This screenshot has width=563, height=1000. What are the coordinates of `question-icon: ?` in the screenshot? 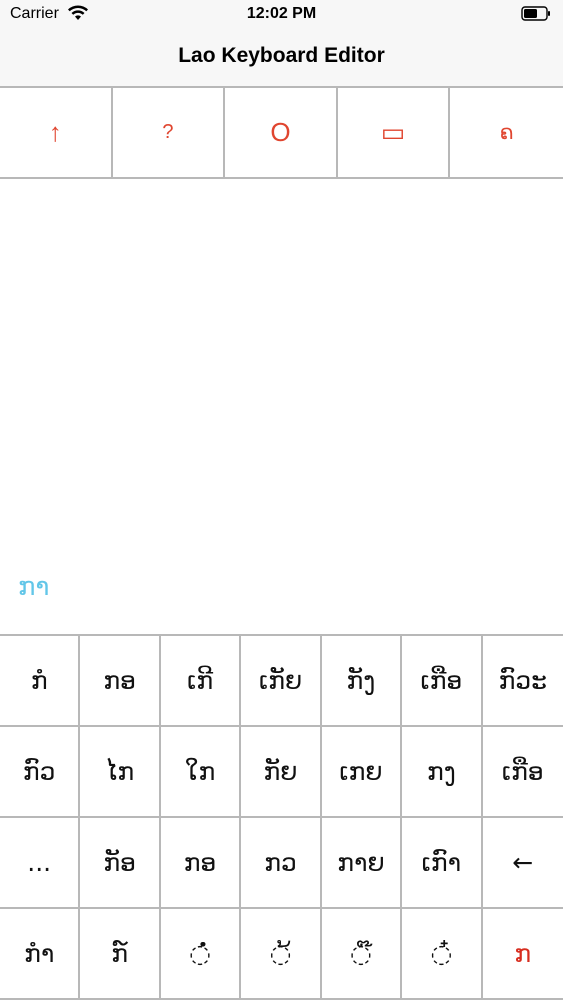 It's located at (168, 132).